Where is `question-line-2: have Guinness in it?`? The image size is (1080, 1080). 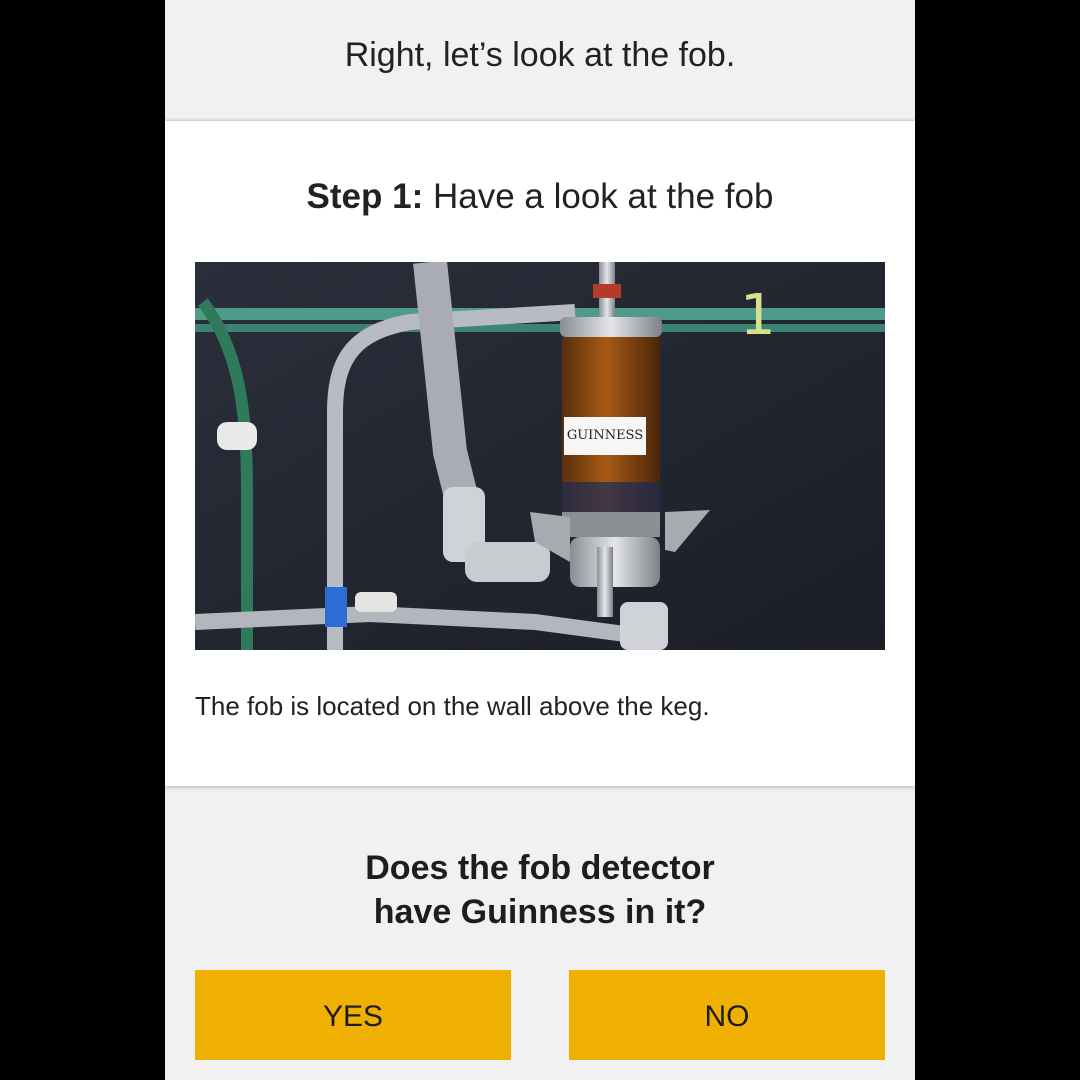
question-line-2: have Guinness in it? is located at coordinates (540, 912).